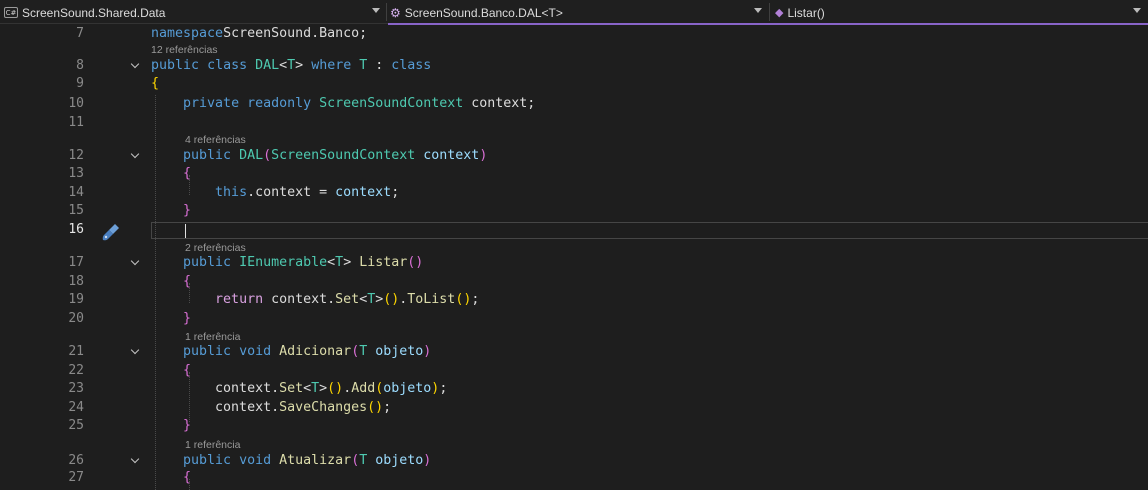  Describe the element at coordinates (399, 351) in the screenshot. I see `code-token: objeto` at that location.